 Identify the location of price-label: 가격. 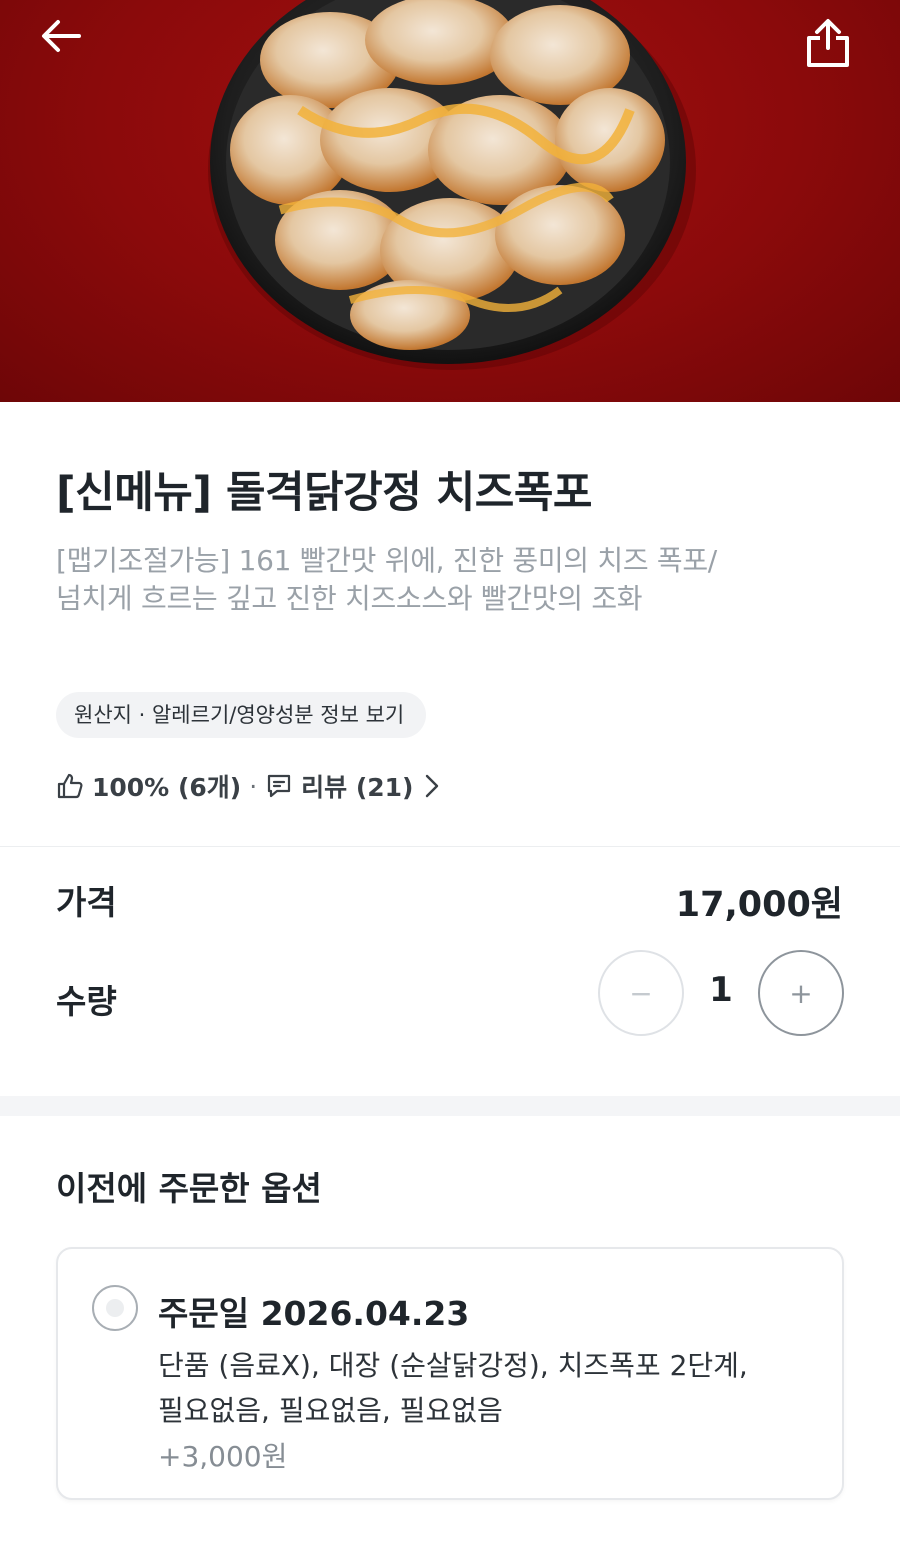
(86, 902).